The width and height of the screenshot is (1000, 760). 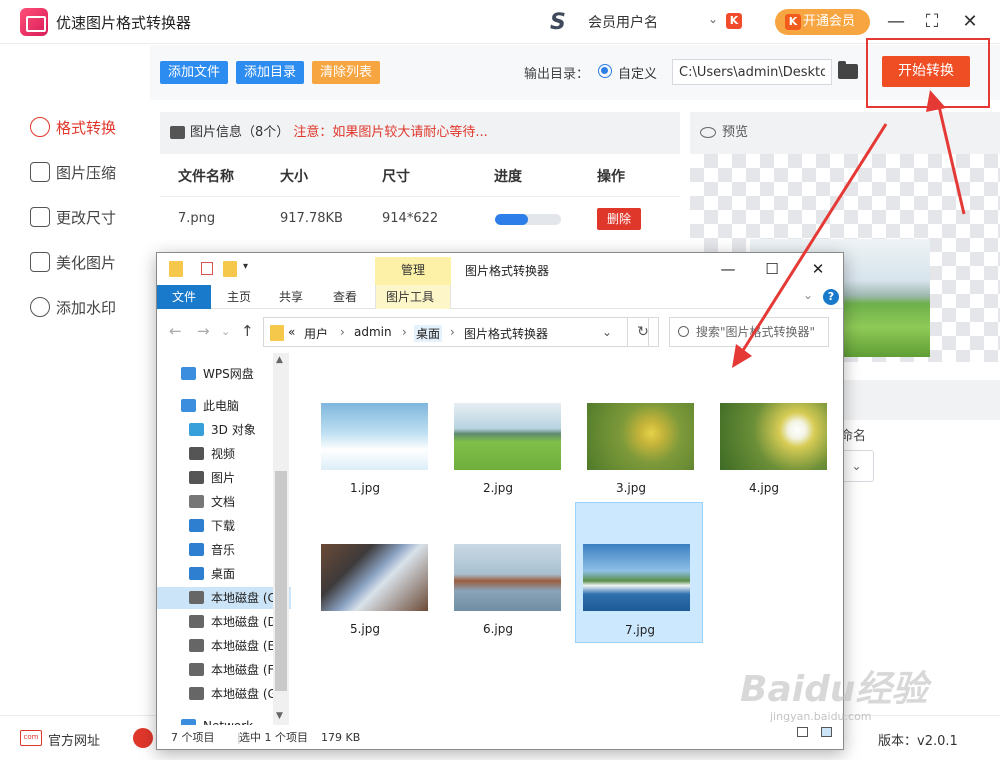 I want to click on breadcrumb-admin: admin, so click(x=373, y=332).